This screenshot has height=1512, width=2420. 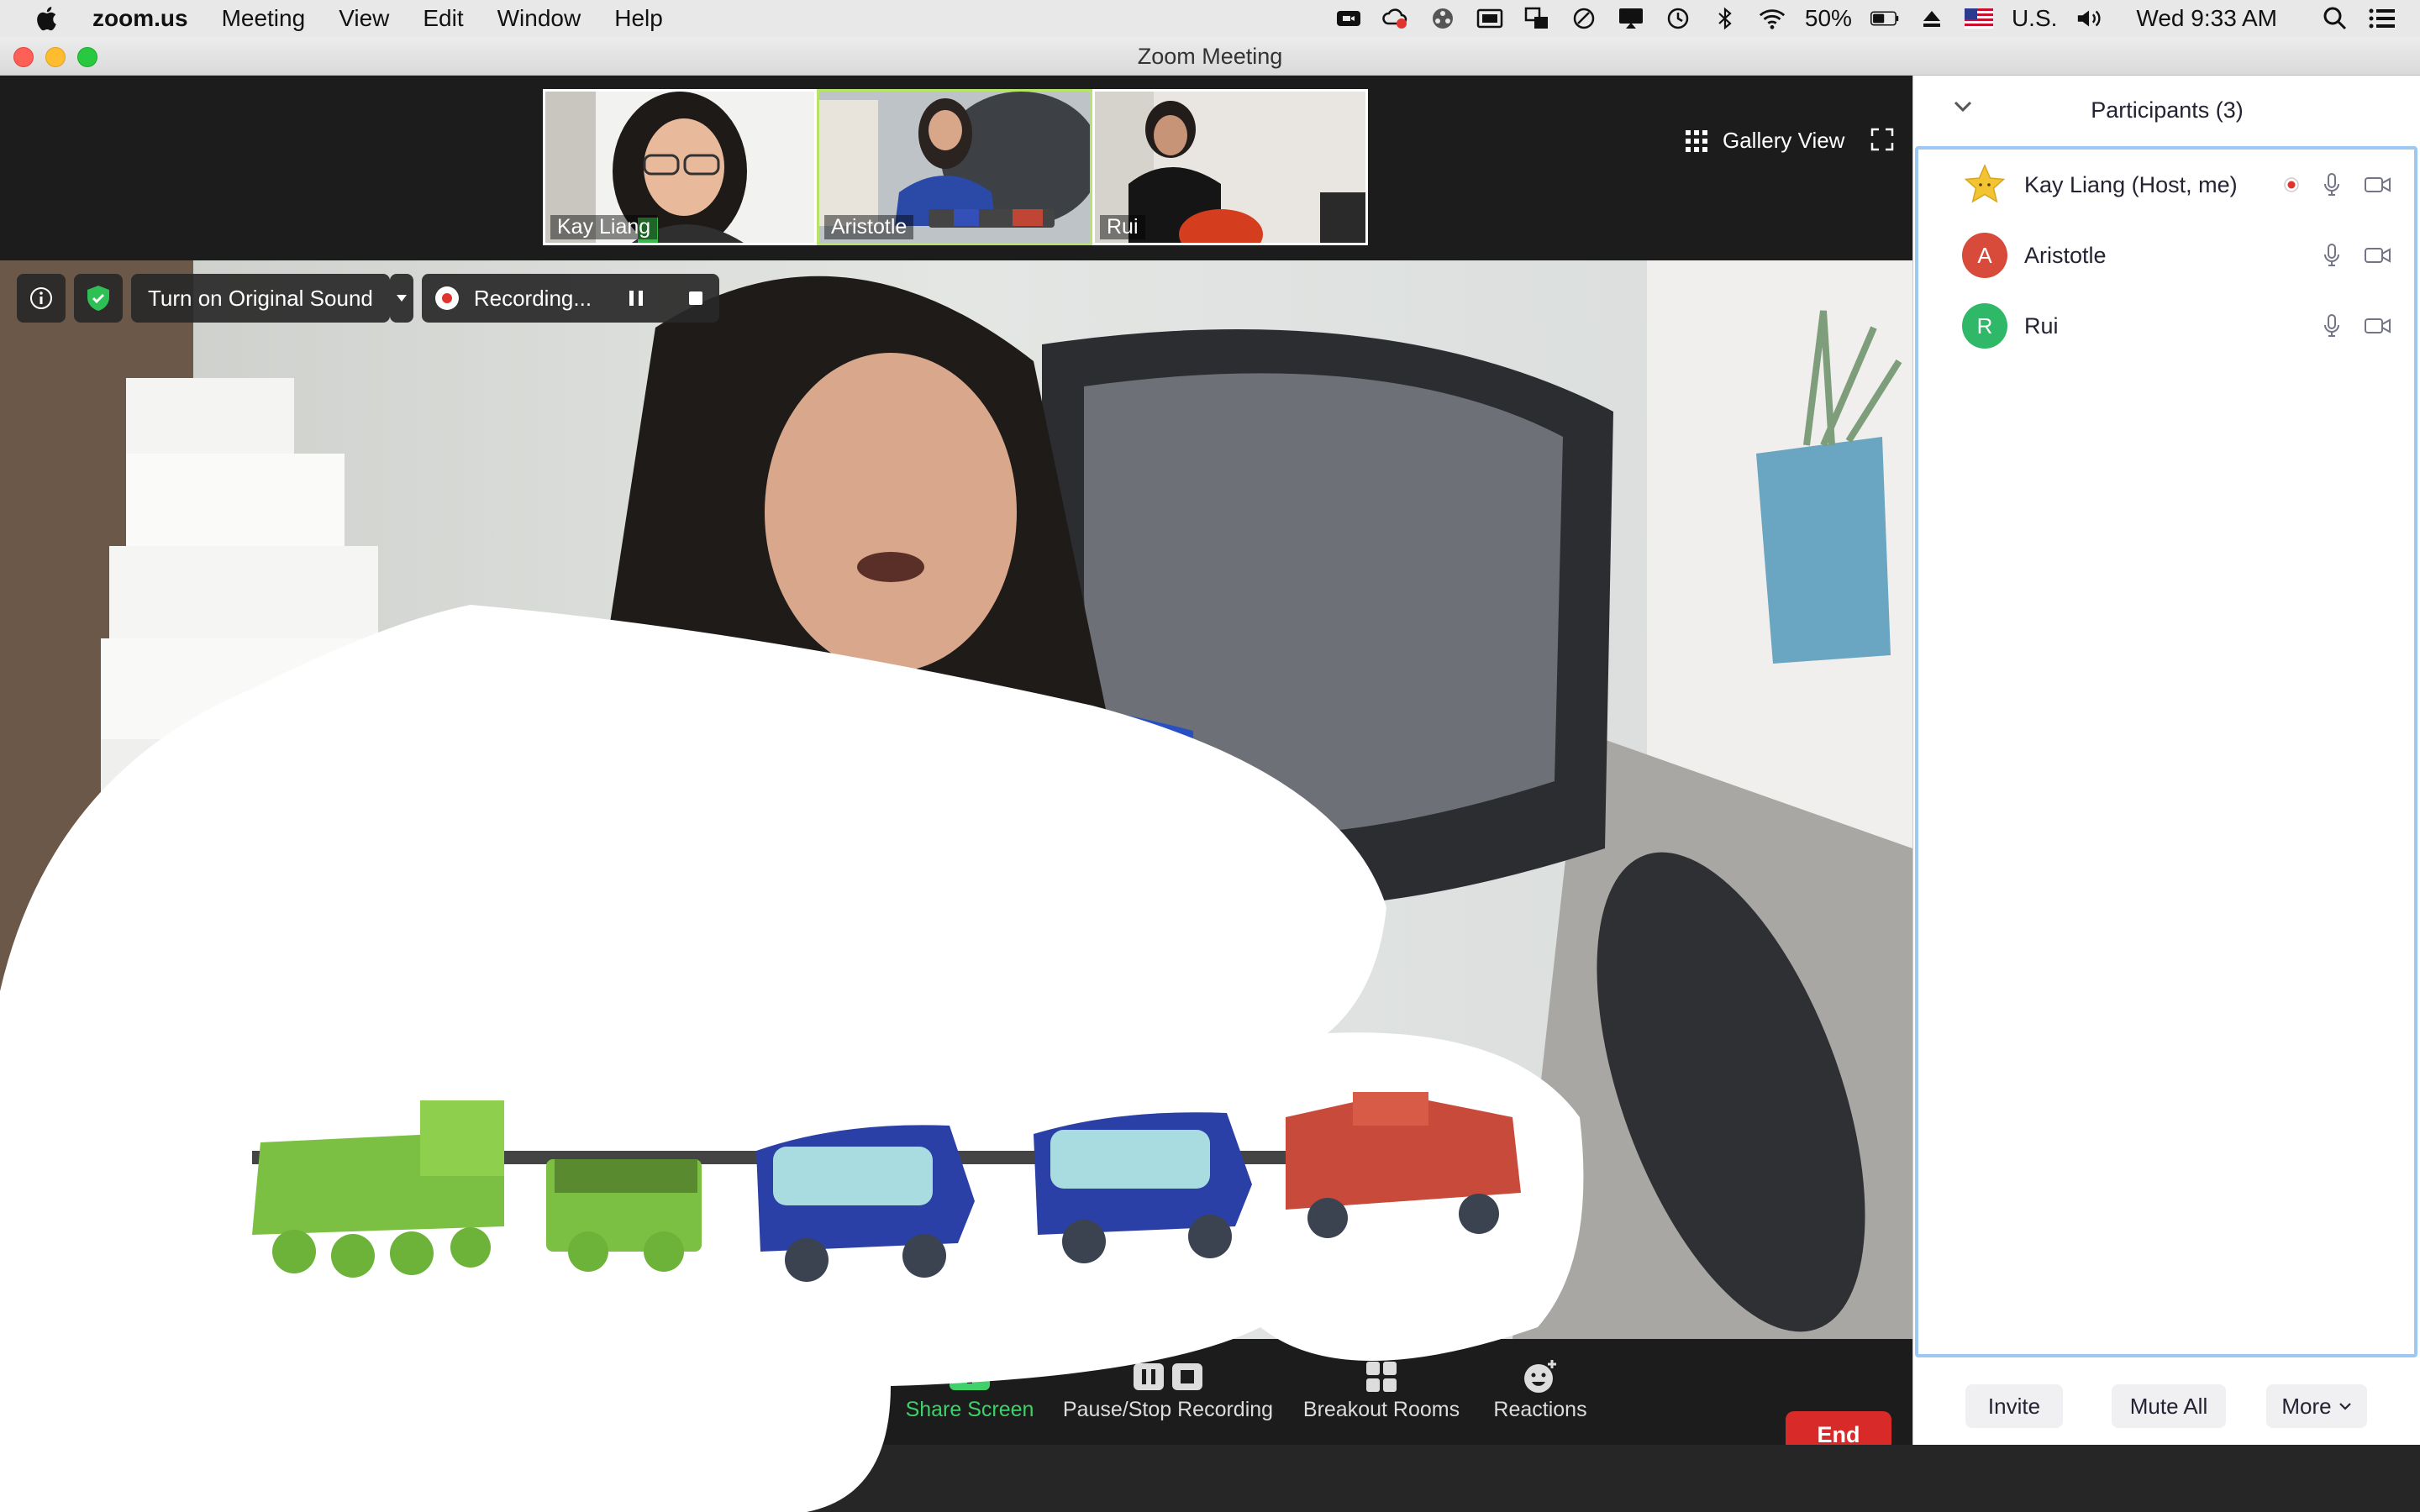 I want to click on window-title: Zoom Meeting, so click(x=1210, y=56).